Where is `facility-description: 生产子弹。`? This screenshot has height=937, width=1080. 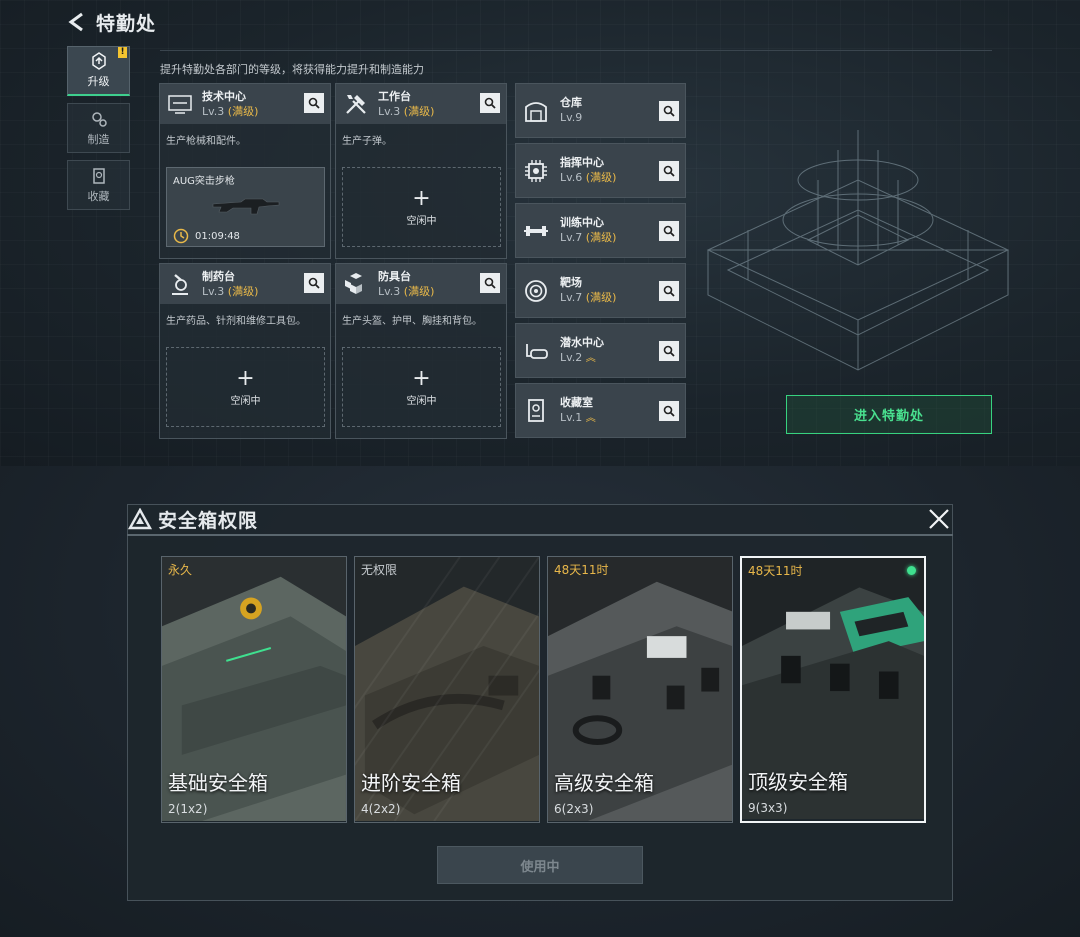
facility-description: 生产子弹。 is located at coordinates (367, 141).